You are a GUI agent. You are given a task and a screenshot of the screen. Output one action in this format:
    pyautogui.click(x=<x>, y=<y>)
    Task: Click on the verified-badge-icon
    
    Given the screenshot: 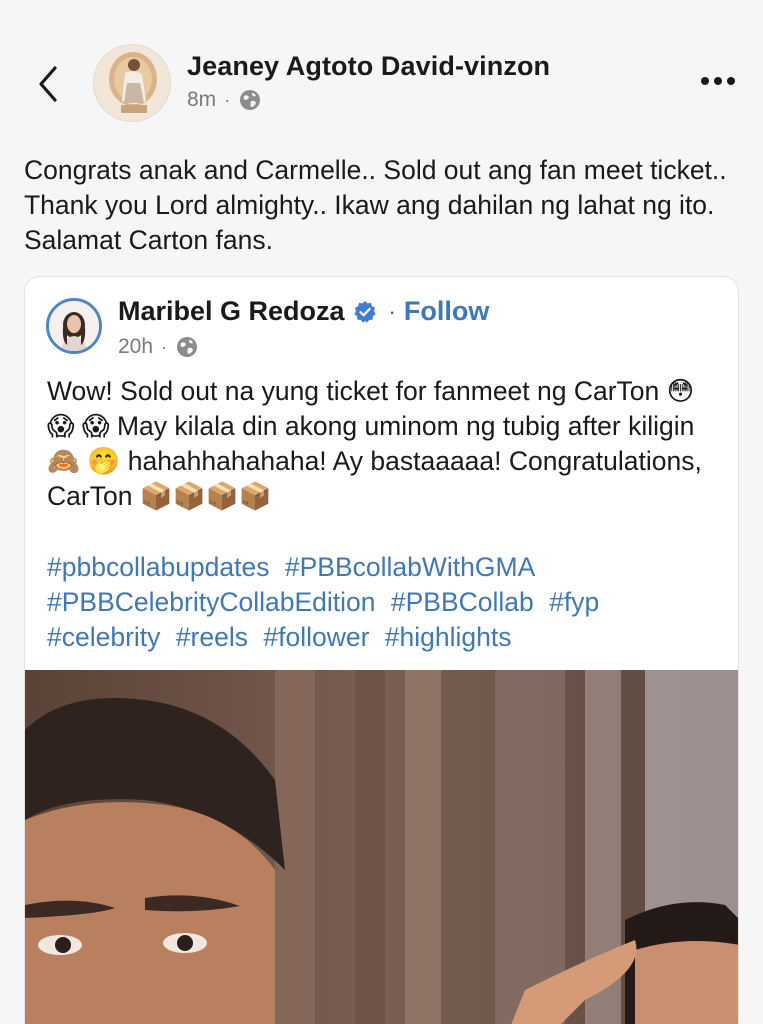 What is the action you would take?
    pyautogui.click(x=364, y=311)
    